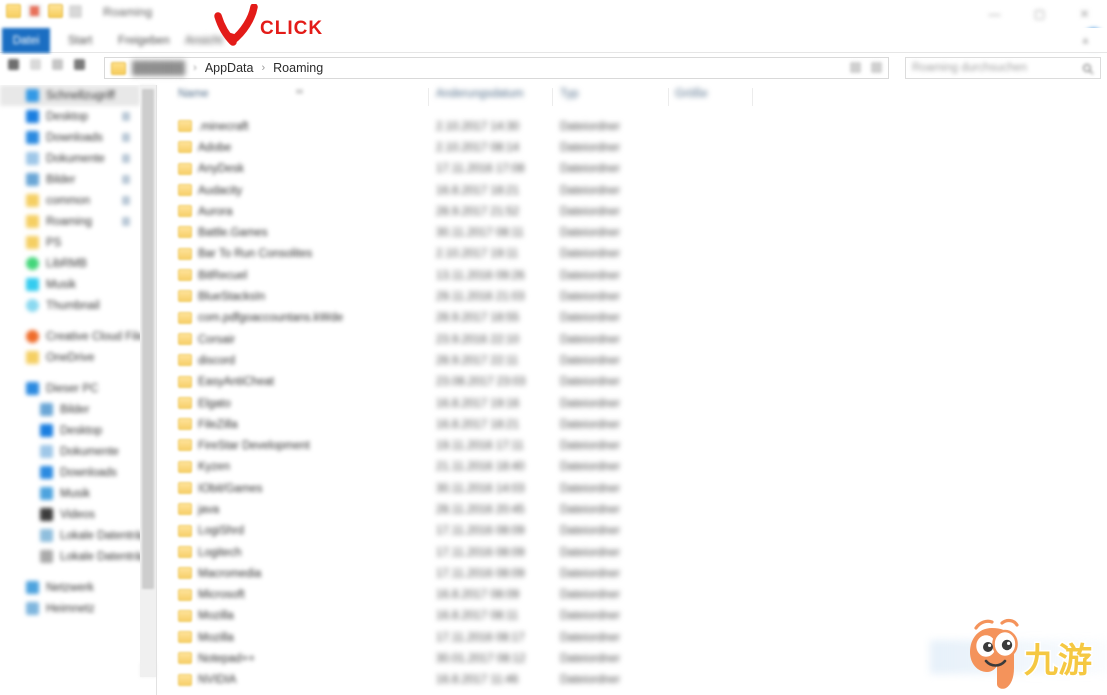 Image resolution: width=1107 pixels, height=695 pixels. I want to click on sidebar-item-label: Heimnetz, so click(70, 608).